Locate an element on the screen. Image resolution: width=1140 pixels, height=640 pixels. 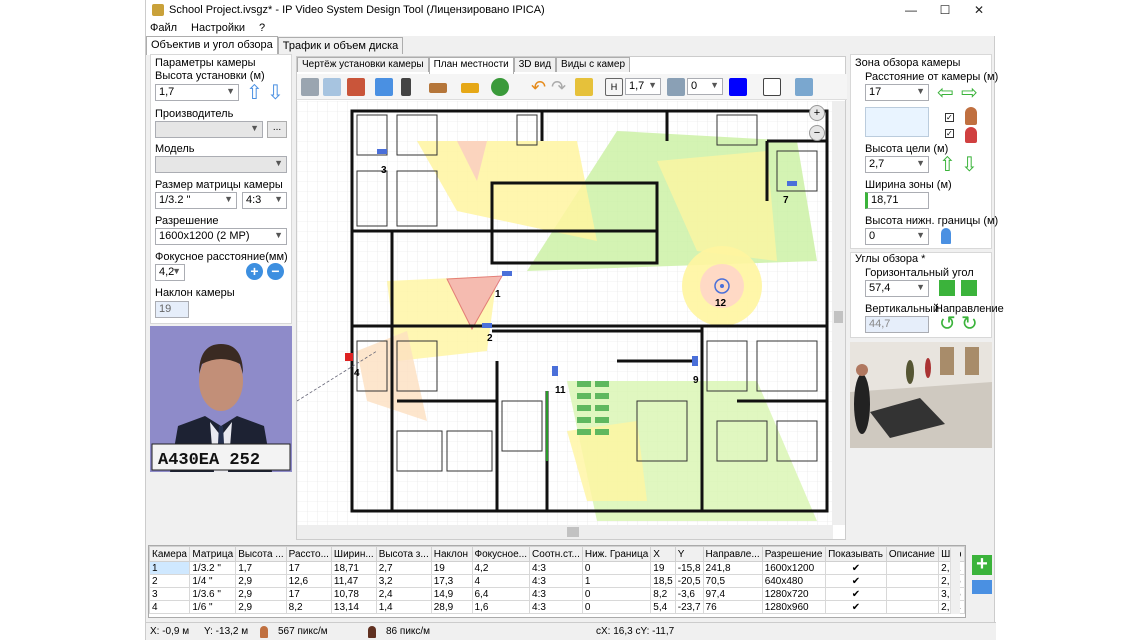
line-width-select: 1,7 ▼ is located at coordinates (643, 86).